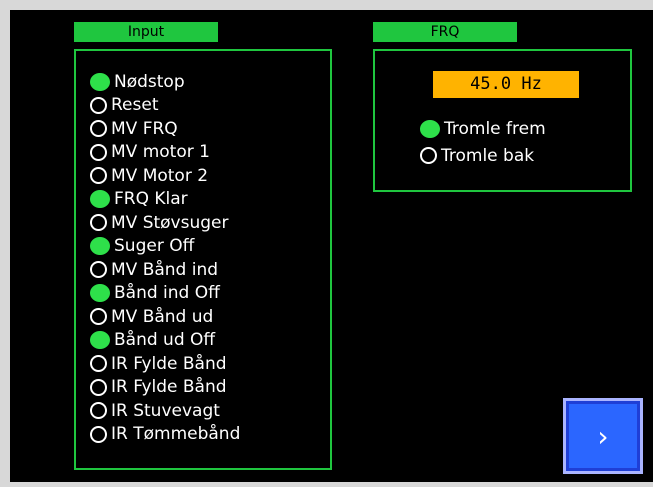  I want to click on status-label: MV Bånd ind, so click(165, 269).